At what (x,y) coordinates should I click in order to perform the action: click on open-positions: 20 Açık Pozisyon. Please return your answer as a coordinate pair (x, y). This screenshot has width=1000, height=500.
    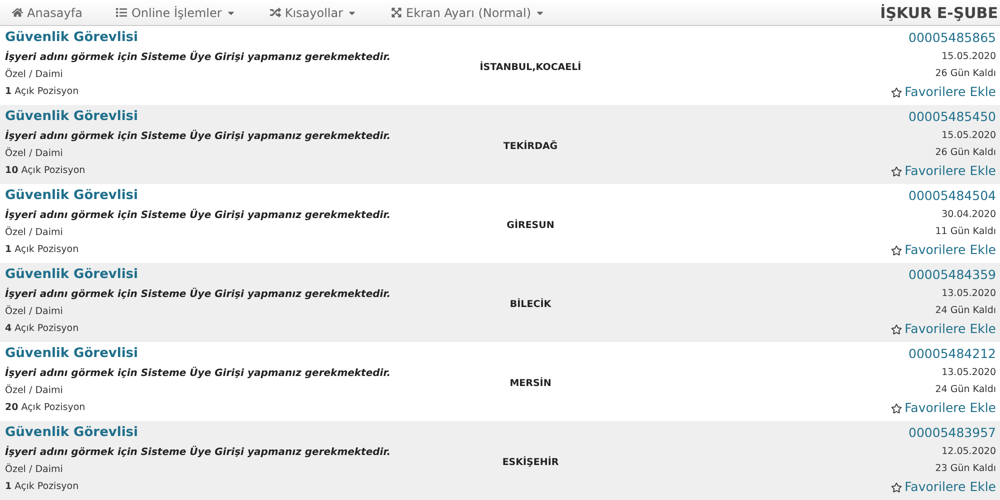
    Looking at the image, I should click on (45, 408).